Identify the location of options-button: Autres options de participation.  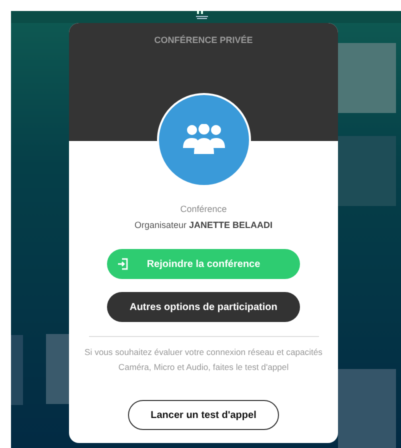
(203, 307).